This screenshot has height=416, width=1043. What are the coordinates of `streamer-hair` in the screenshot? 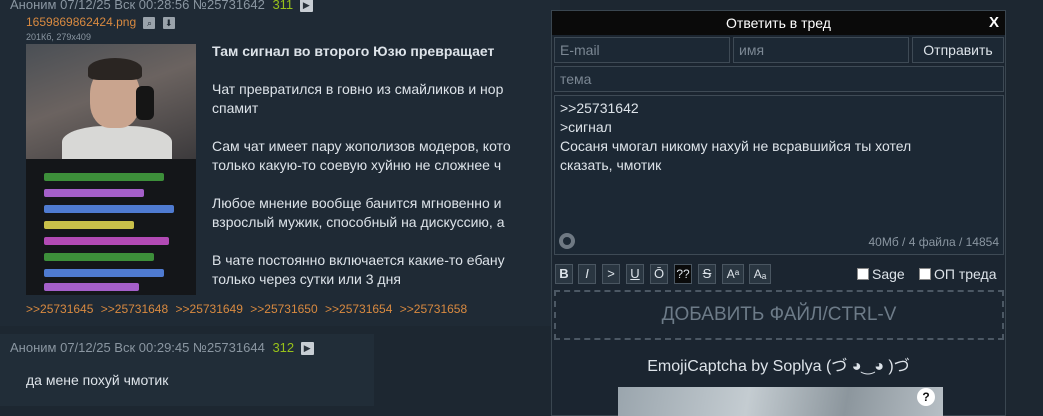 It's located at (115, 69).